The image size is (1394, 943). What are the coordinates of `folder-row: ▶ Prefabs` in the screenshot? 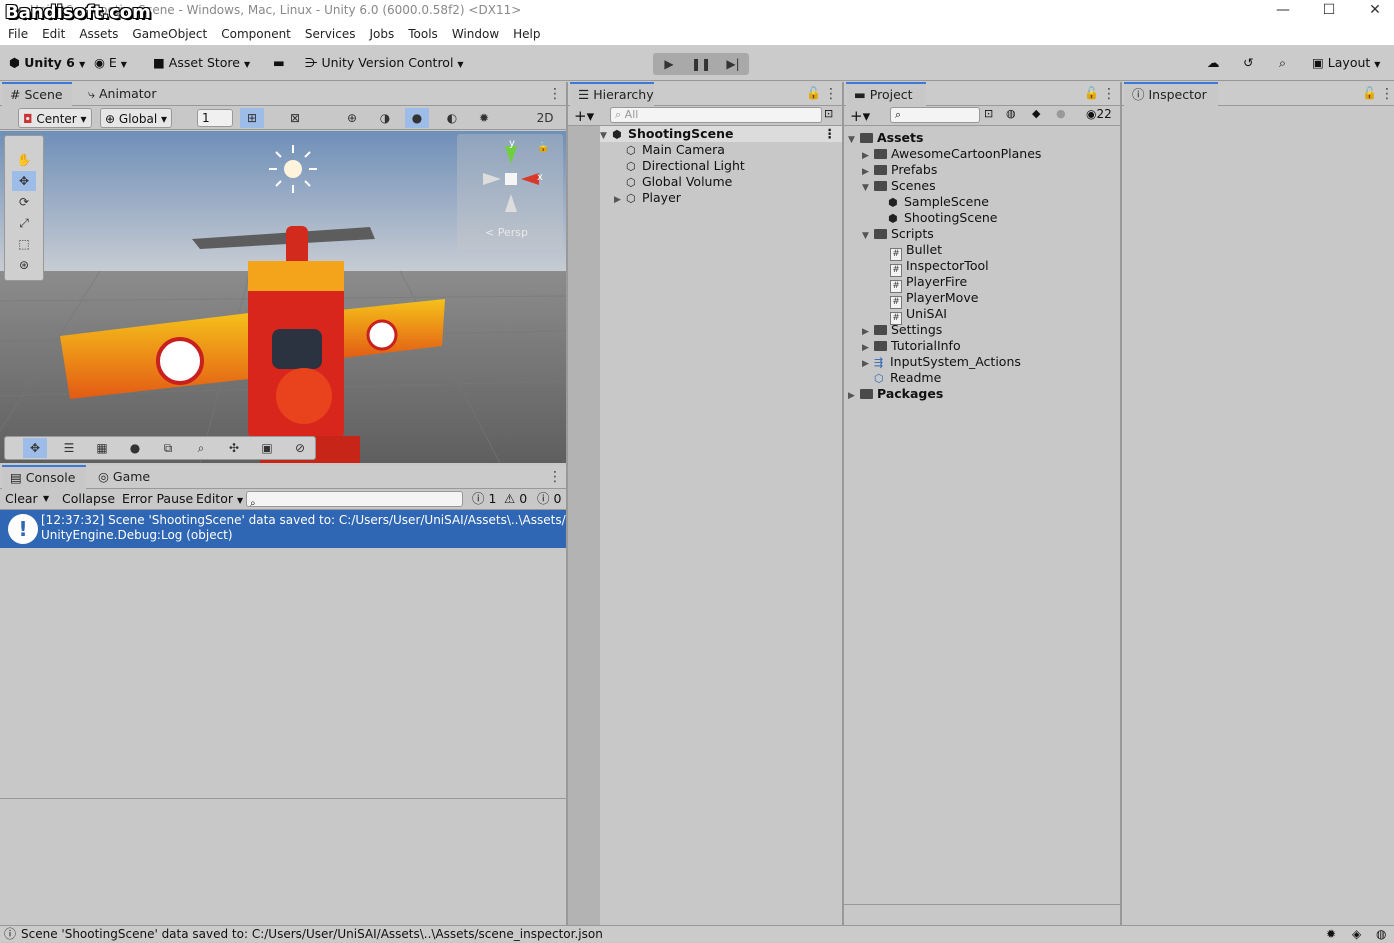 It's located at (899, 170).